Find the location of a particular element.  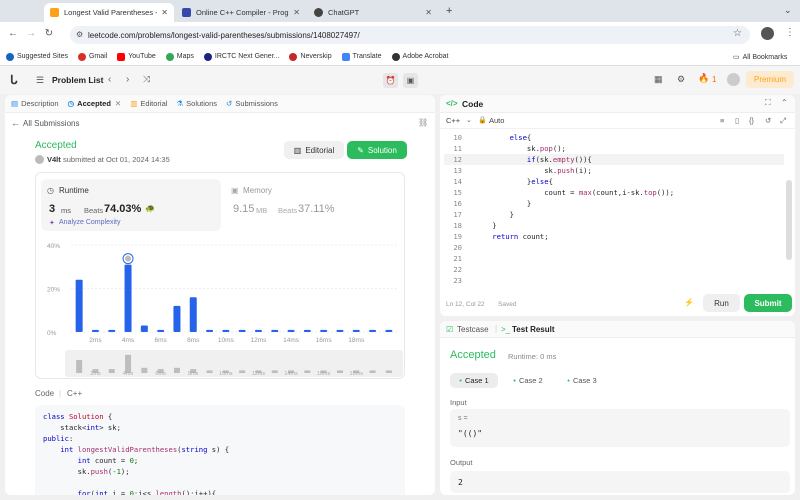

leetcode-logo-icon: ᒐ is located at coordinates (14, 80).